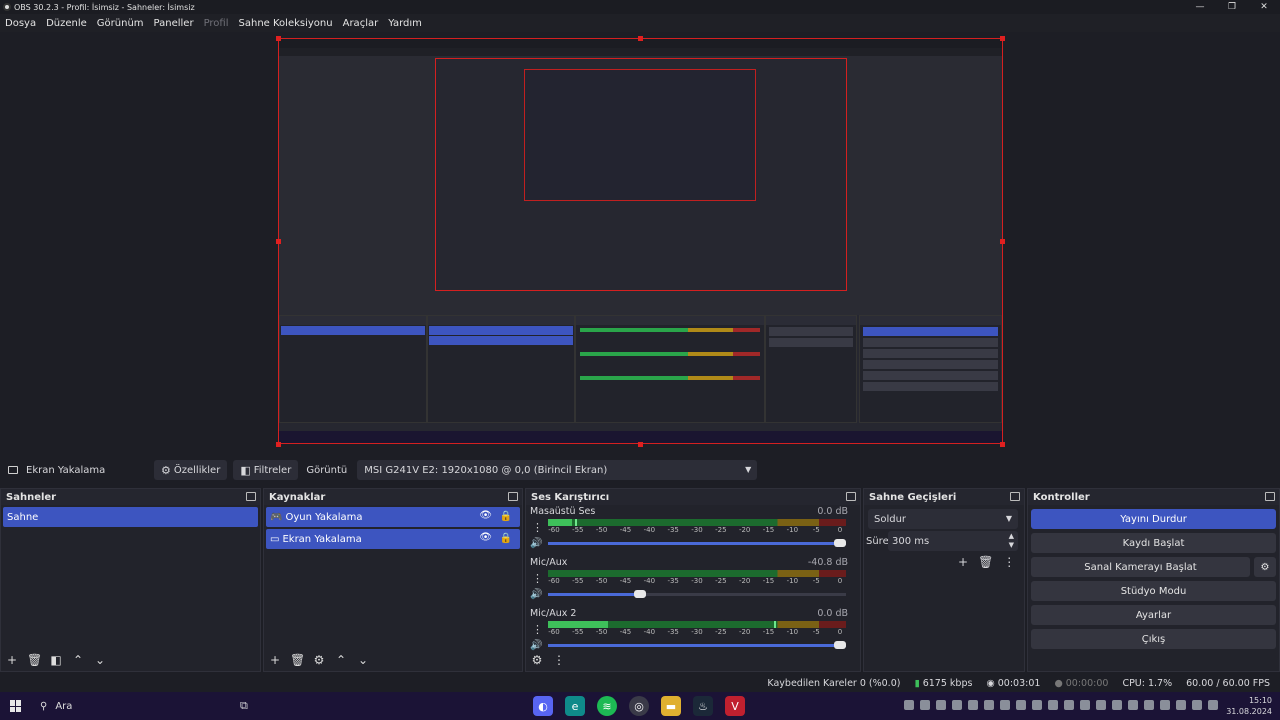 The width and height of the screenshot is (1280, 720). Describe the element at coordinates (485, 515) in the screenshot. I see `eye-icon: 👁` at that location.